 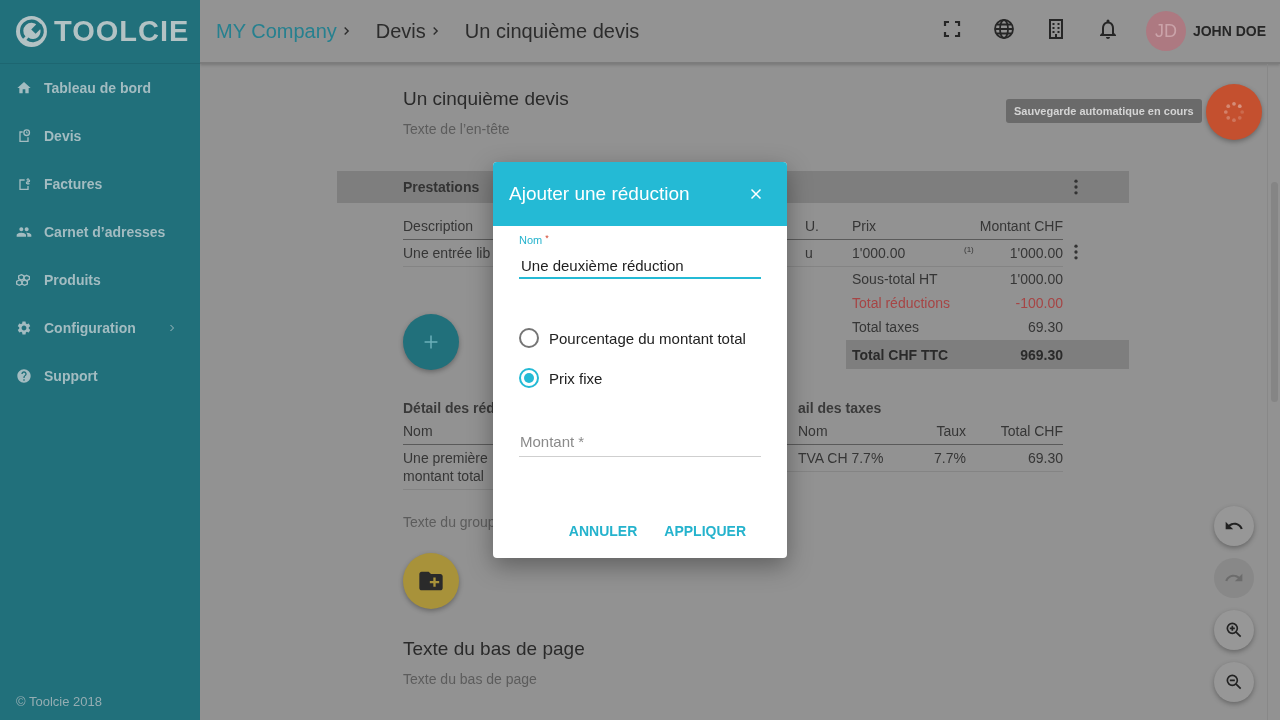 What do you see at coordinates (865, 226) in the screenshot?
I see `column-header: Prix` at bounding box center [865, 226].